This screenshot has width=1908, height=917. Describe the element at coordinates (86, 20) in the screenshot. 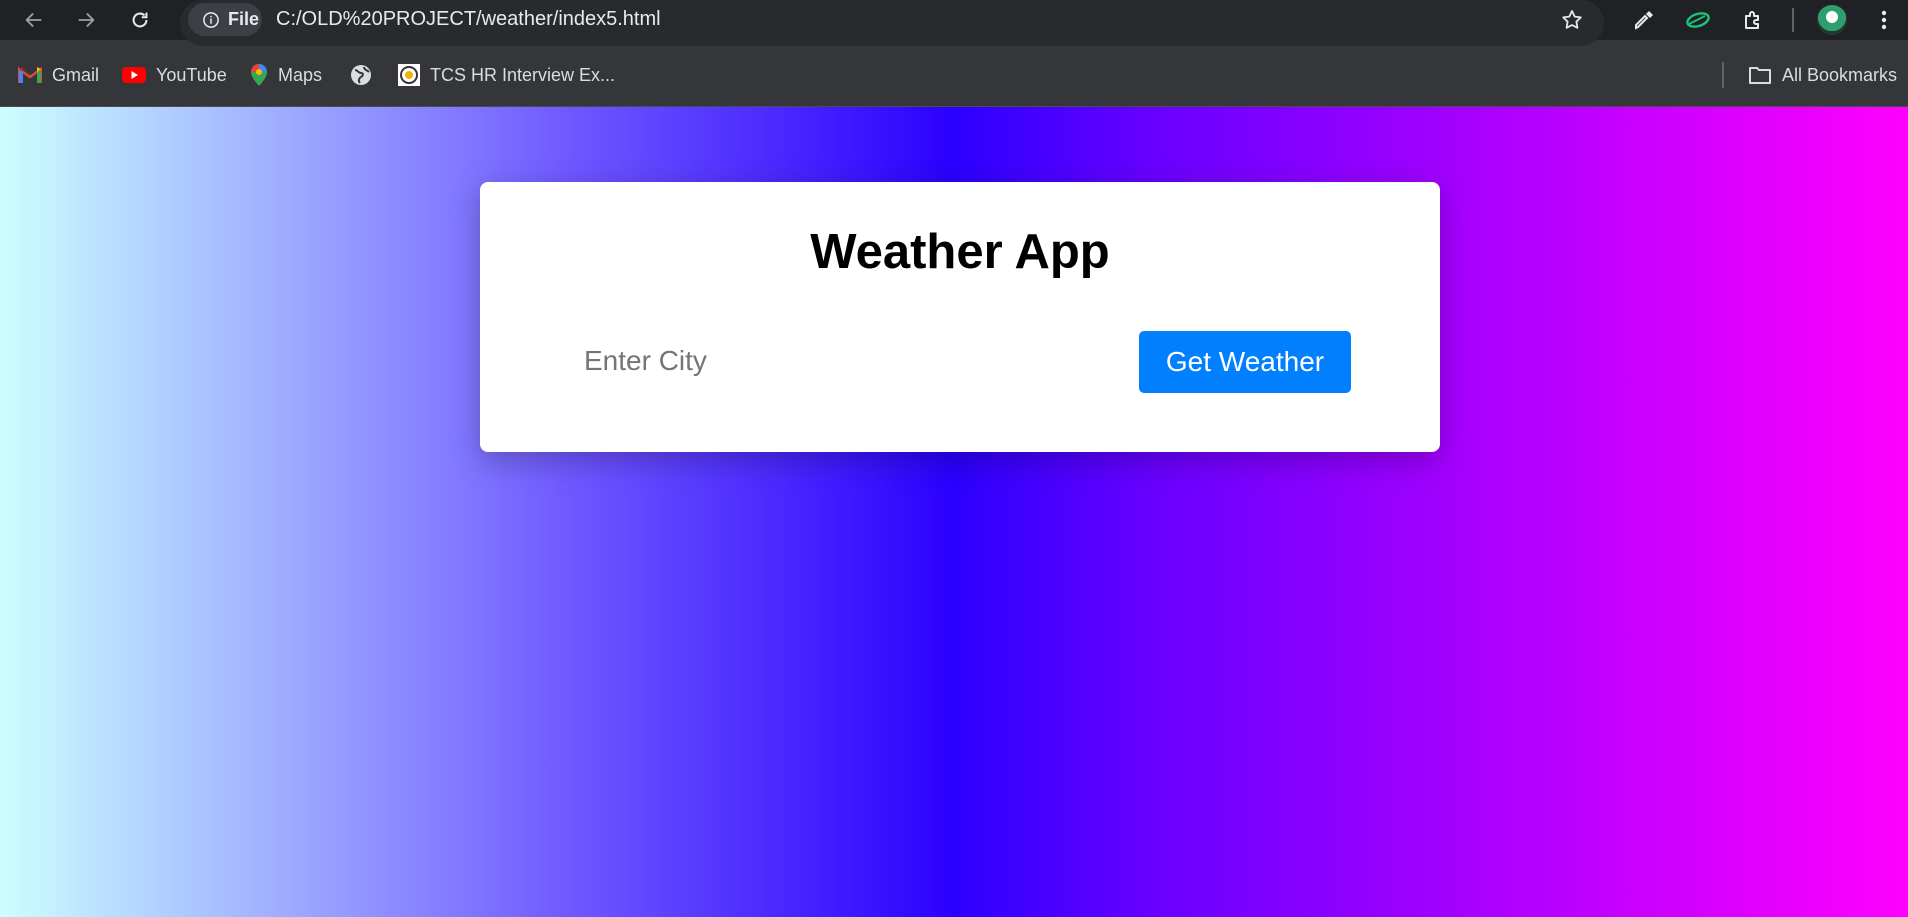

I see `forward-icon` at that location.